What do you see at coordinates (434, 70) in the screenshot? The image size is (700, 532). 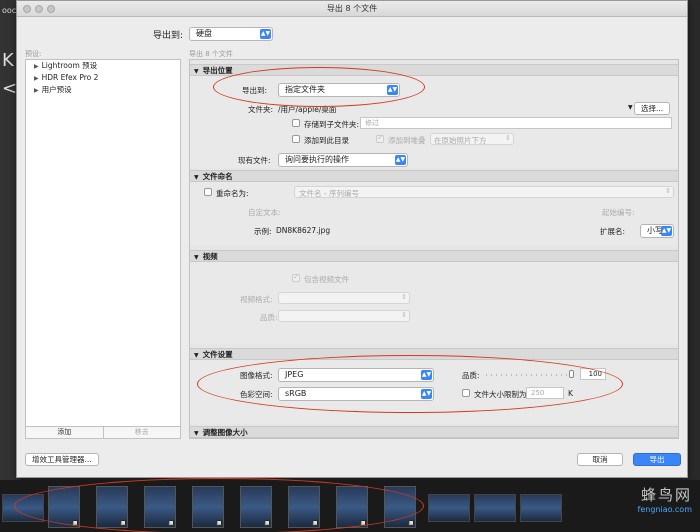 I see `export-location-header: ▼ 导出位置` at bounding box center [434, 70].